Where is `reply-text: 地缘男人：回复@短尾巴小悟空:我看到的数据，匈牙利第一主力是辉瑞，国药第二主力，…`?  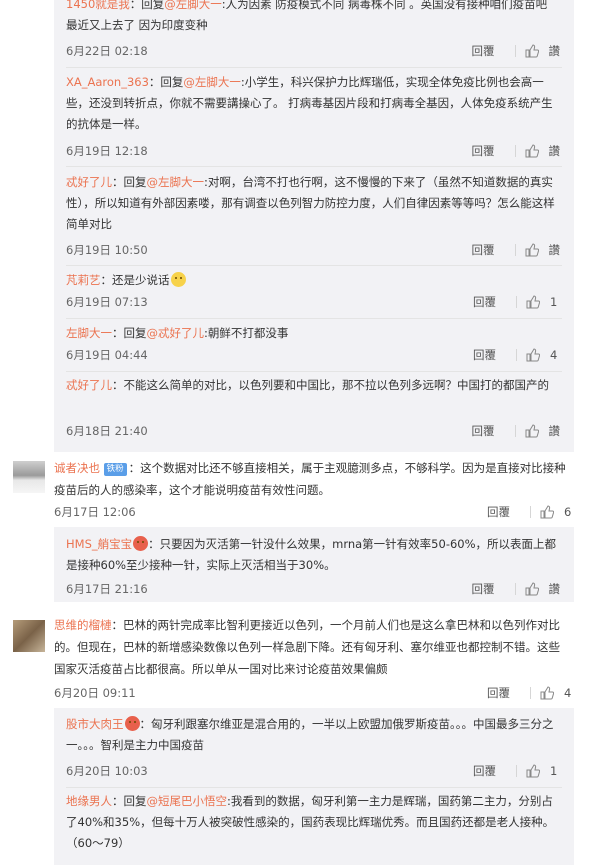 reply-text: 地缘男人：回复@短尾巴小悟空:我看到的数据，匈牙利第一主力是辉瑞，国药第二主力，… is located at coordinates (310, 822).